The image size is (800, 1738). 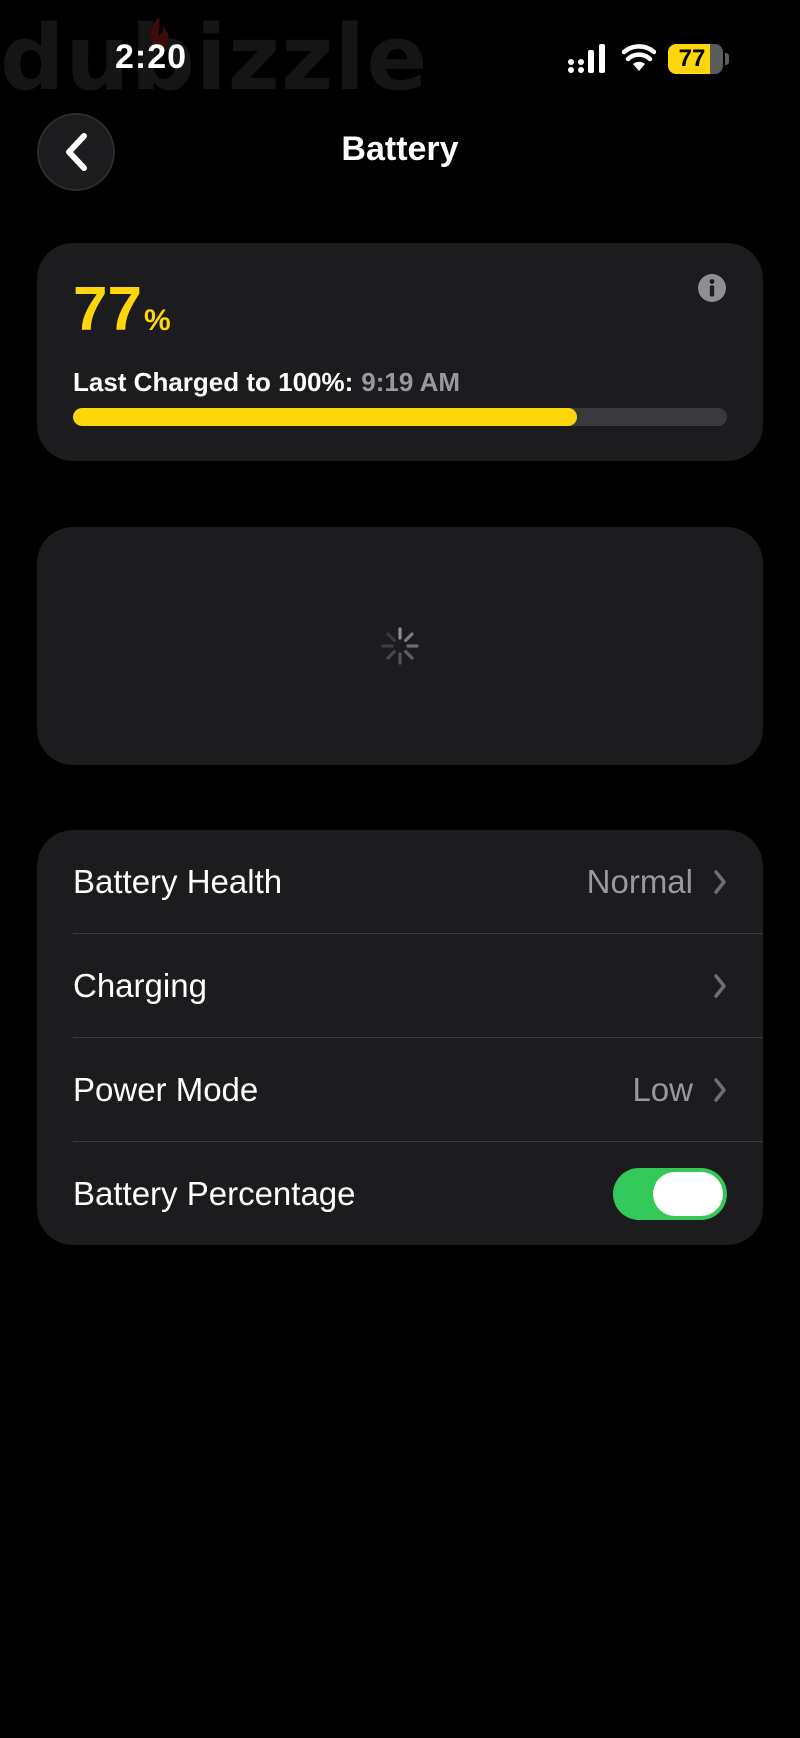 I want to click on last-charged: Last Charged to 100%: 9:19 AM, so click(x=266, y=382).